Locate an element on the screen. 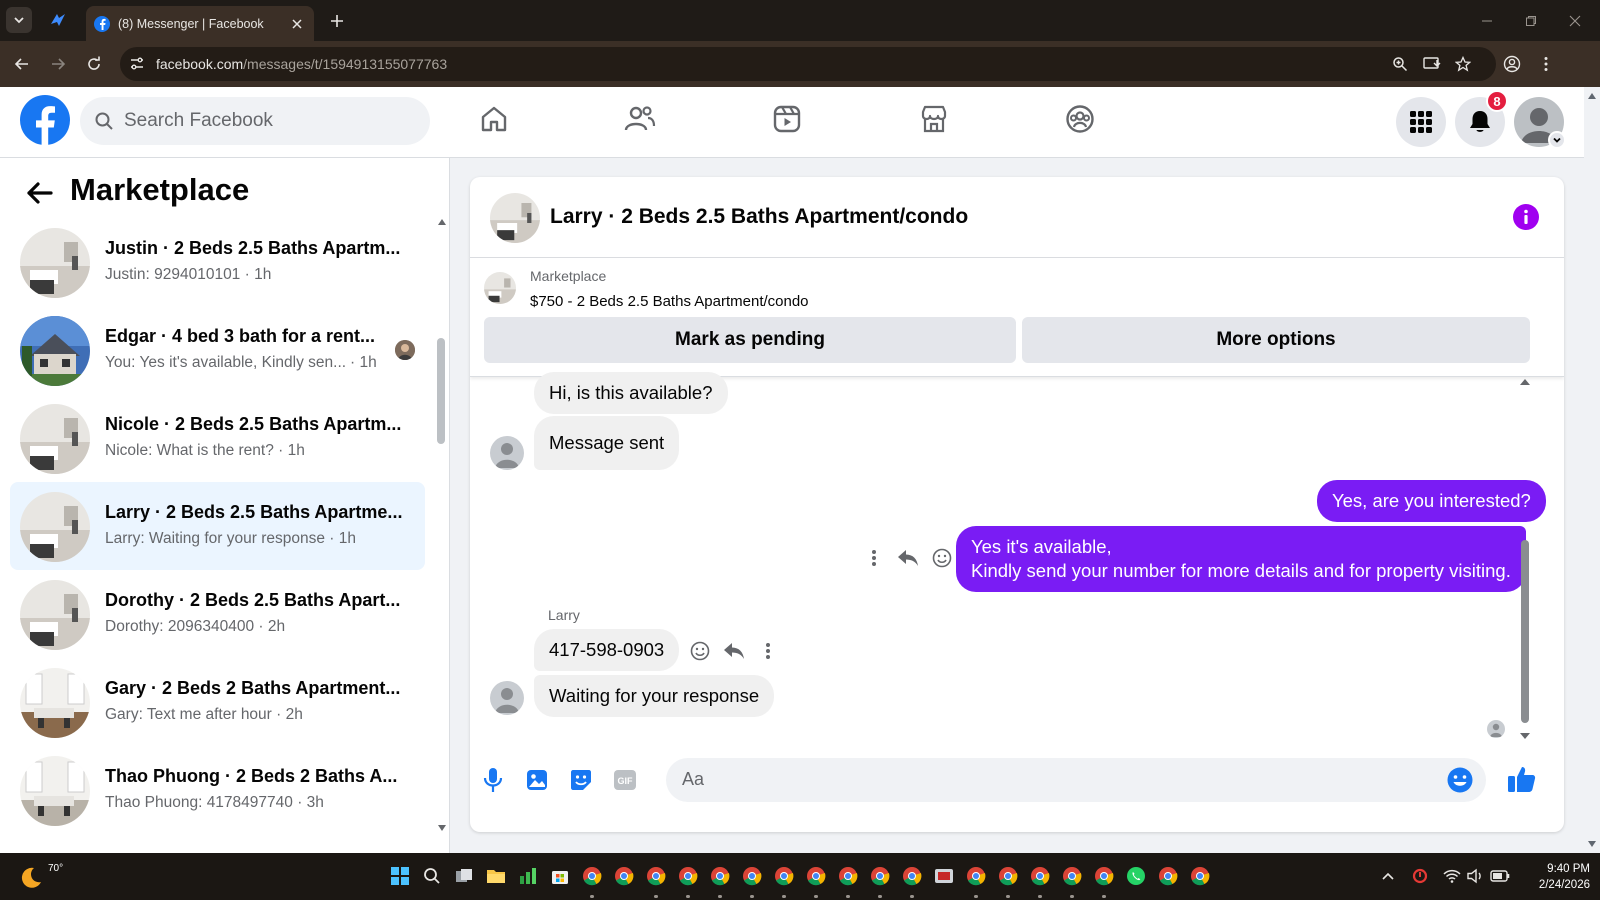 The height and width of the screenshot is (900, 1600). address-bar: facebook.com/messages/t/1594913155077763 is located at coordinates (808, 64).